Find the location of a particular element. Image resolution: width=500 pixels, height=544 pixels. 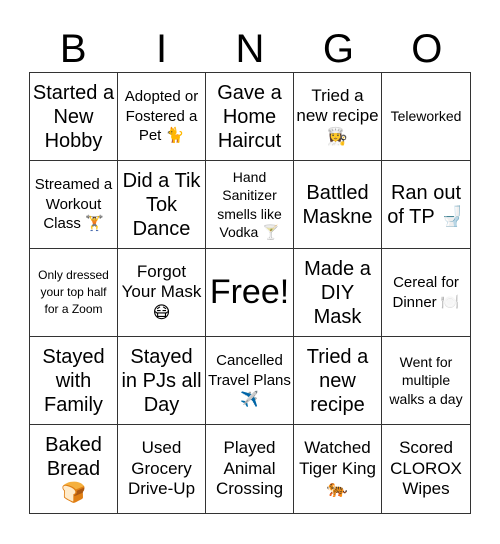

bingo-cell: Baked Bread 🍞 is located at coordinates (74, 469).